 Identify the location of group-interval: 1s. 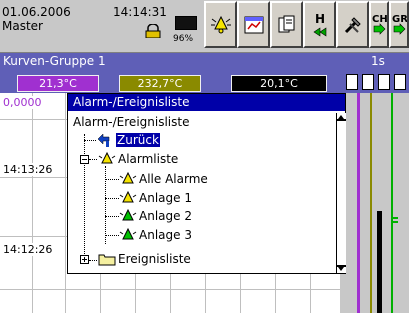
(378, 61).